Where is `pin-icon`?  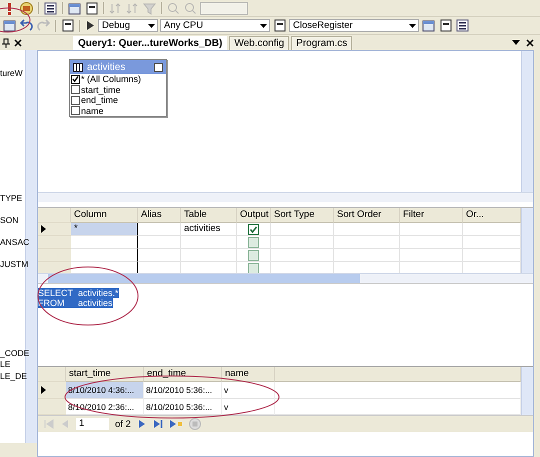
pin-icon is located at coordinates (6, 43).